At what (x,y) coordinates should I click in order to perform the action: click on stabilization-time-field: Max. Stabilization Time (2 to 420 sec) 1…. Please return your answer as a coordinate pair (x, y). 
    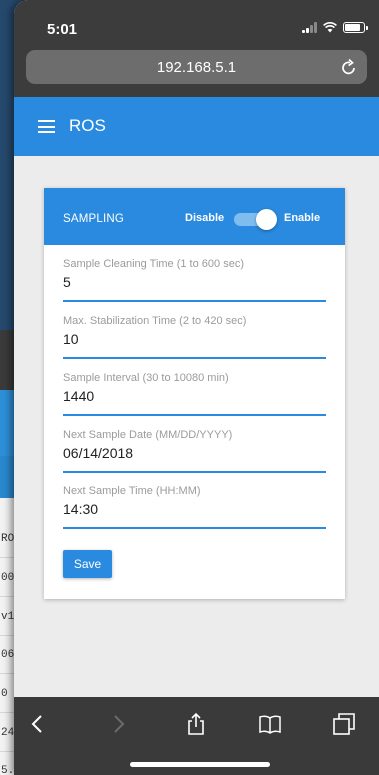
    Looking at the image, I should click on (194, 337).